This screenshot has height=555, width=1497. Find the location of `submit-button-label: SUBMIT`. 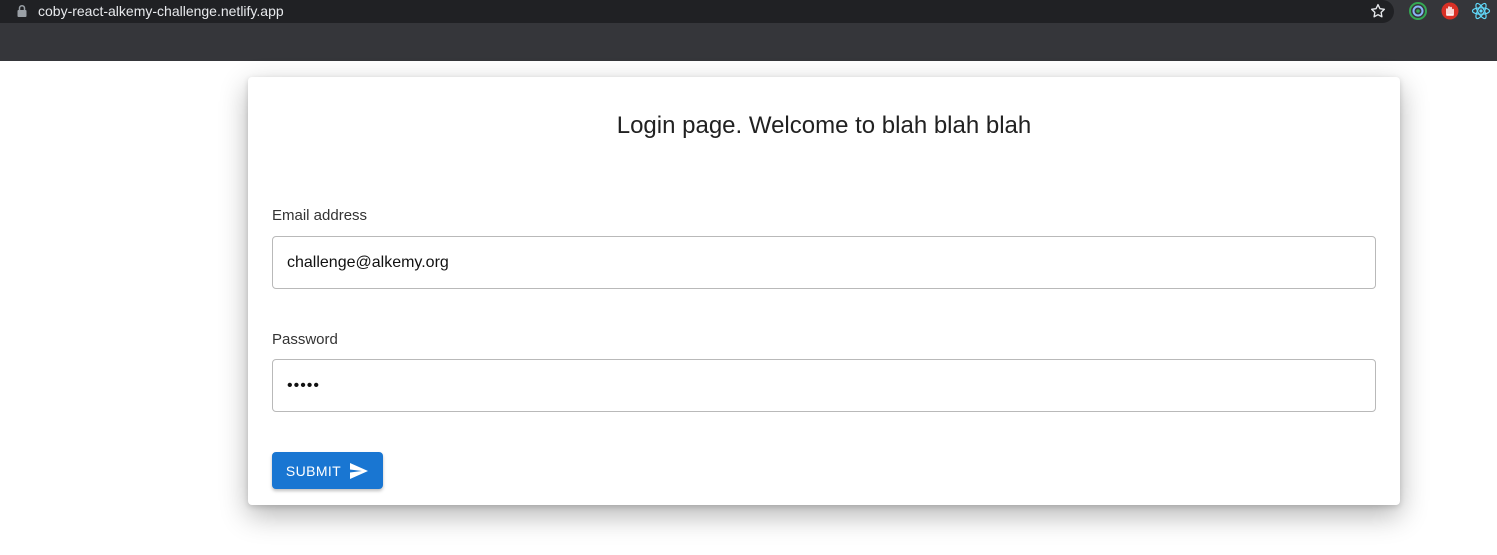

submit-button-label: SUBMIT is located at coordinates (313, 470).